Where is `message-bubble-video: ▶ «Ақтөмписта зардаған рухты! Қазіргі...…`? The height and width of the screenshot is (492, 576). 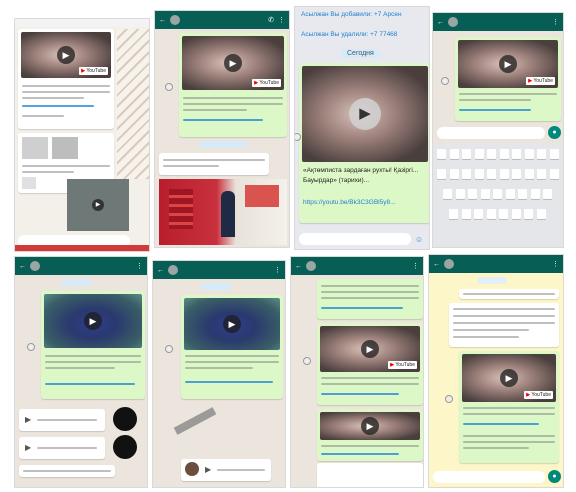
message-bubble-video: ▶ «Ақтөмписта зардаған рухты! Қазіргі...… is located at coordinates (364, 143).